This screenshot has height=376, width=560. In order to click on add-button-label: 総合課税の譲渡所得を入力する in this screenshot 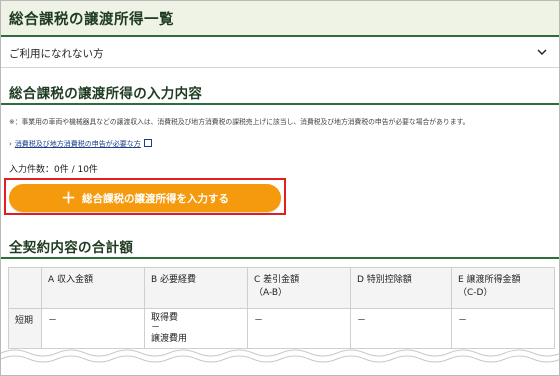, I will do `click(155, 198)`.